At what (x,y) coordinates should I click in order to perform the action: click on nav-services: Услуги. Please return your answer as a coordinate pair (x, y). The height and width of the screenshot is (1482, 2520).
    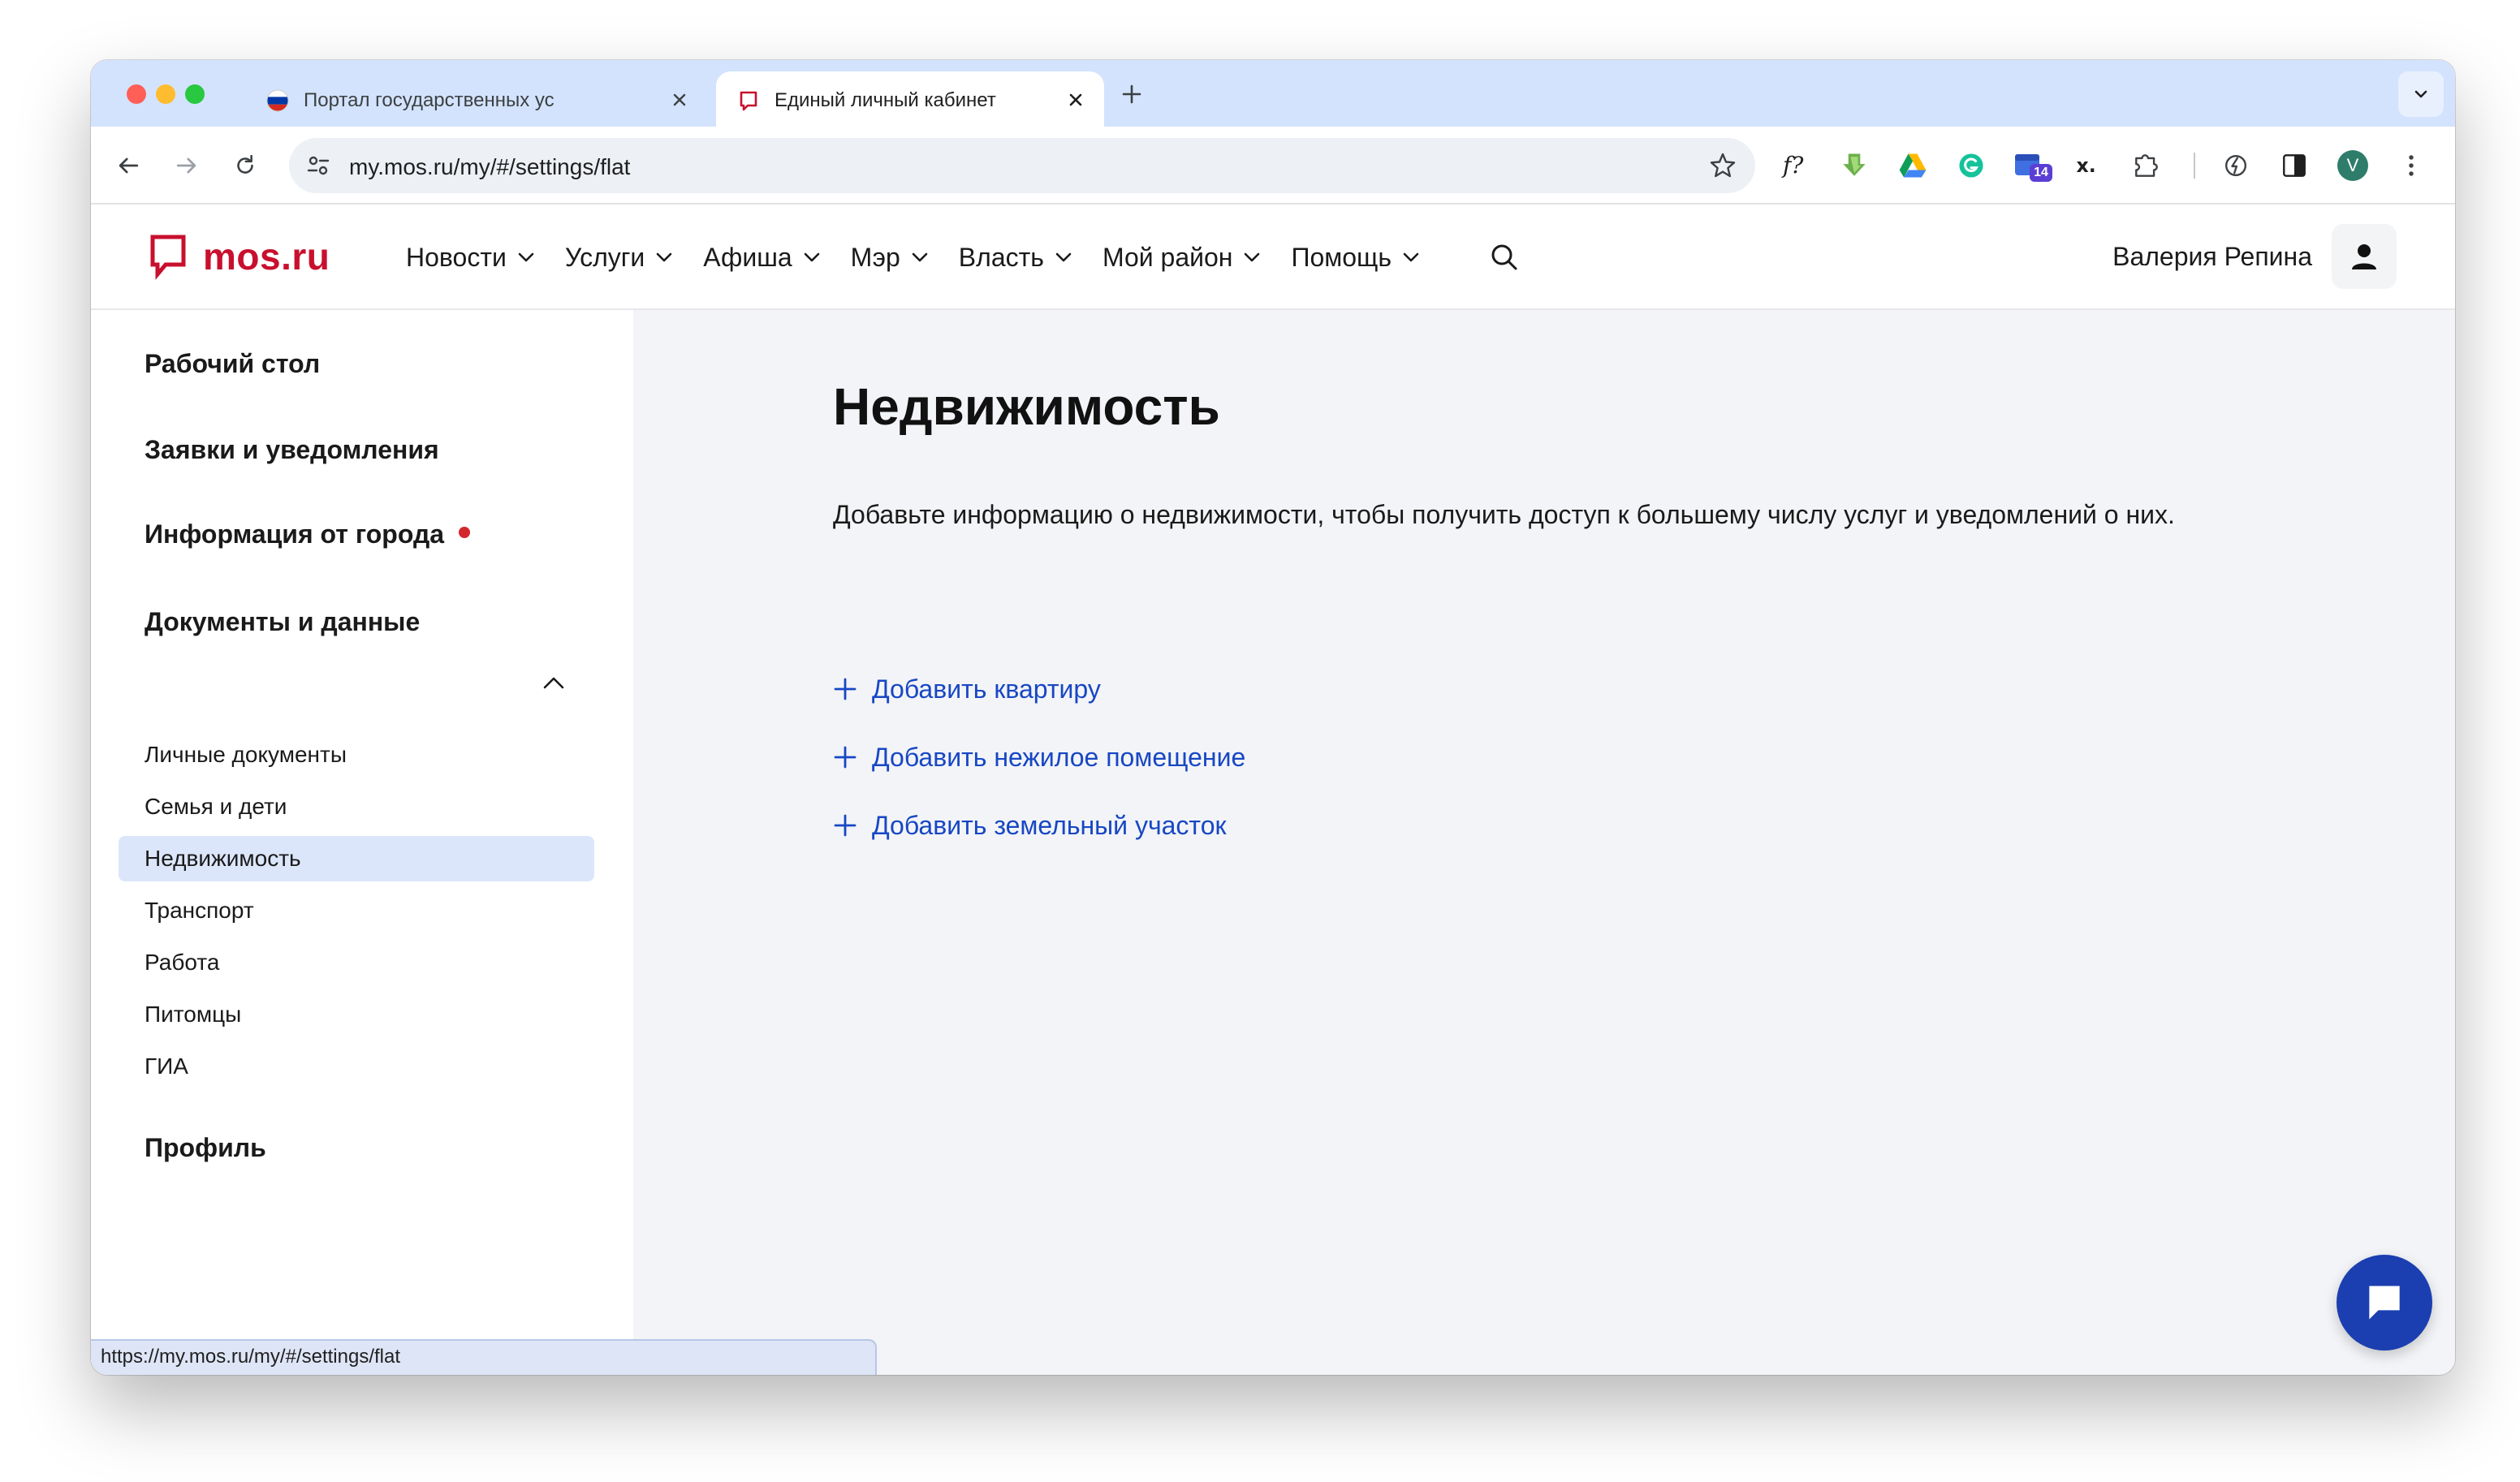
    Looking at the image, I should click on (620, 258).